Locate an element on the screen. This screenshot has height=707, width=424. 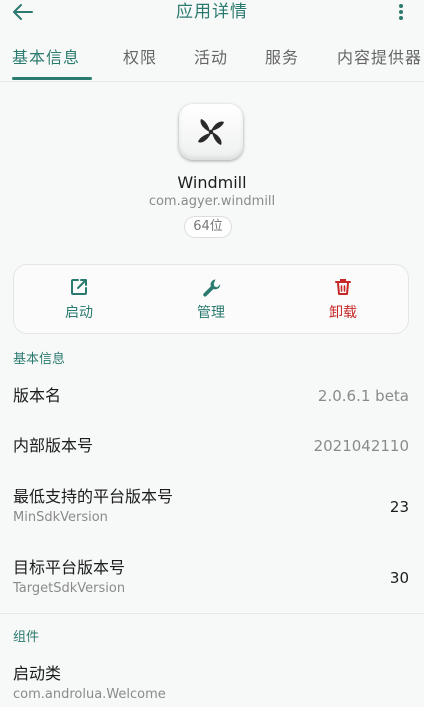
launch-button: 启动 is located at coordinates (79, 300).